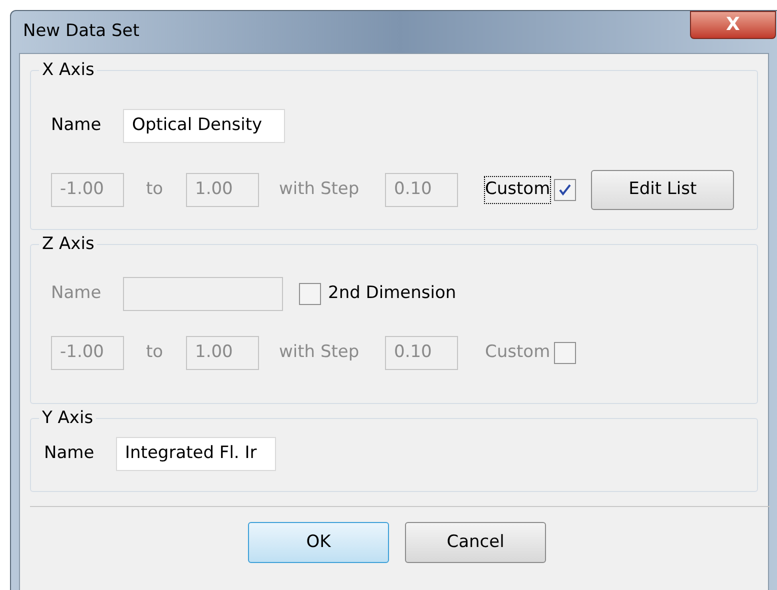  I want to click on edit-list-button: Edit List, so click(662, 190).